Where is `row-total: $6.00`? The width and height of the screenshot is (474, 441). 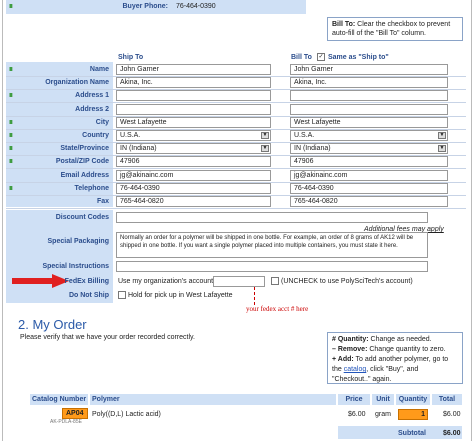
row-total: $6.00 is located at coordinates (452, 414).